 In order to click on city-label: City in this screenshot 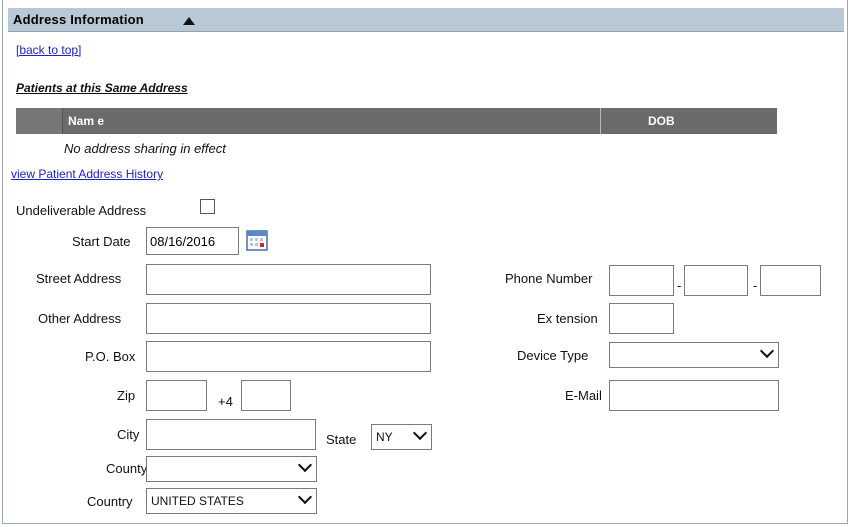, I will do `click(128, 434)`.